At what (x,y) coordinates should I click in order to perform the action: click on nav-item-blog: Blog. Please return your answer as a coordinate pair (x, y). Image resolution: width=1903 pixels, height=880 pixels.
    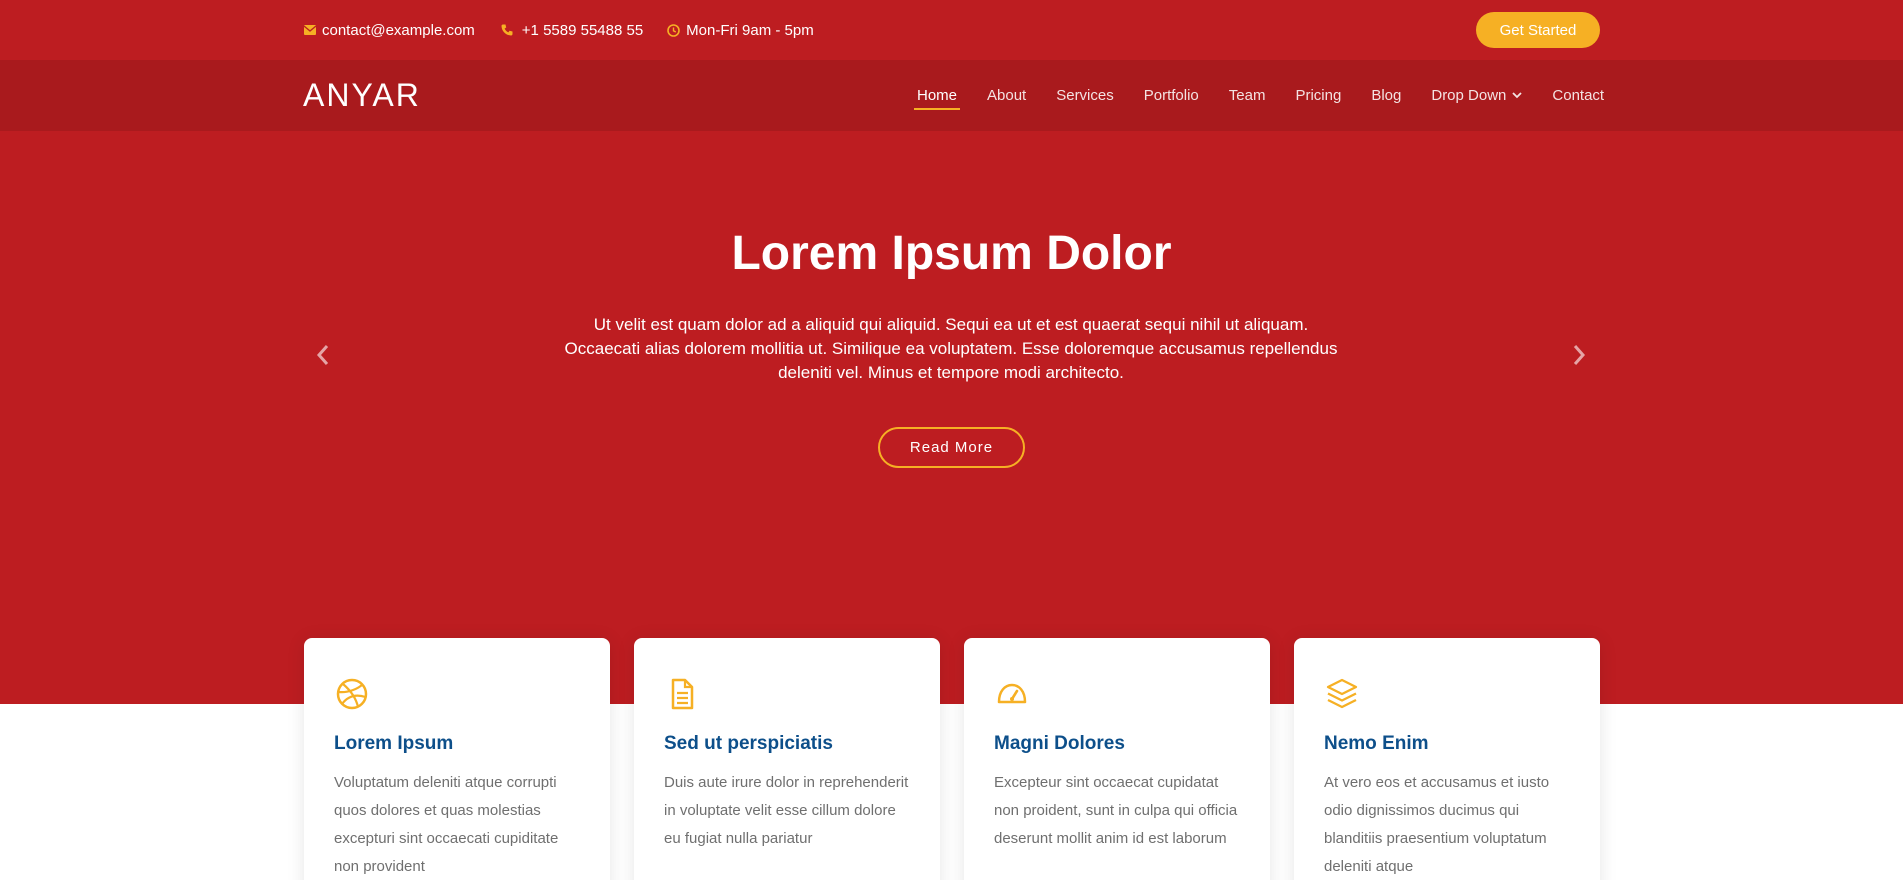
    Looking at the image, I should click on (1386, 95).